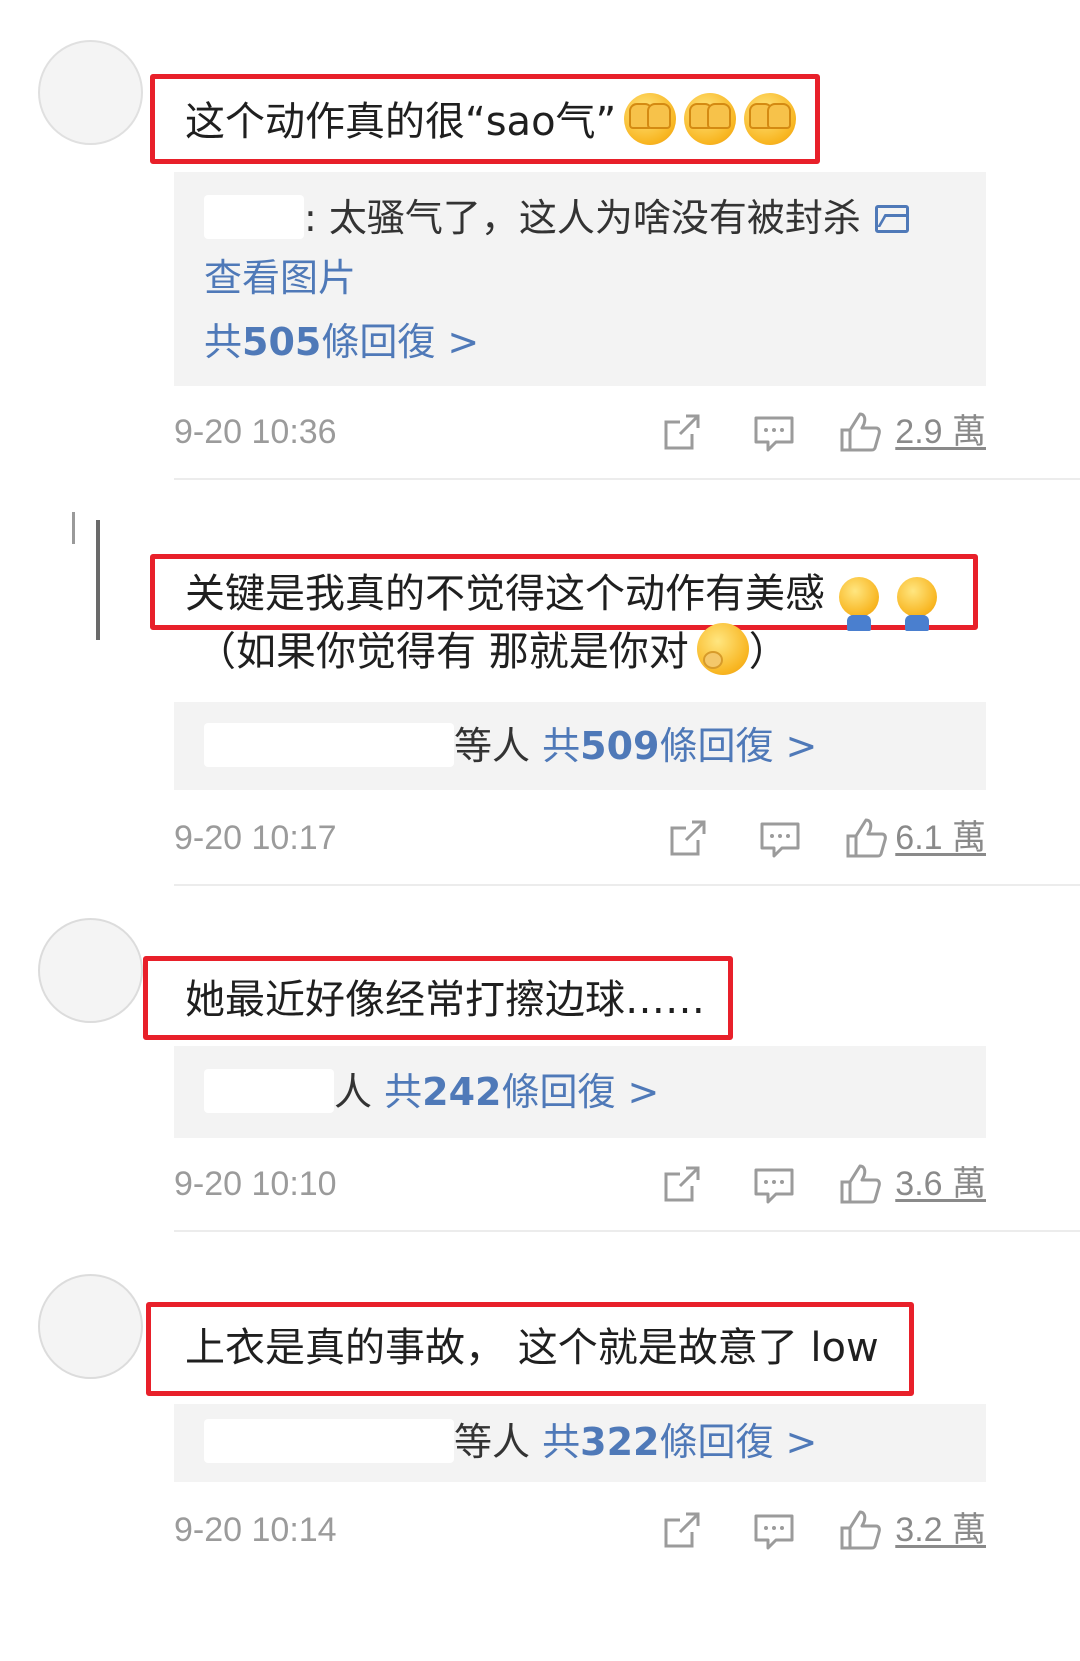 This screenshot has height=1661, width=1080. I want to click on comment-subtext: （如果你觉得有 那就是你对 ）, so click(492, 652).